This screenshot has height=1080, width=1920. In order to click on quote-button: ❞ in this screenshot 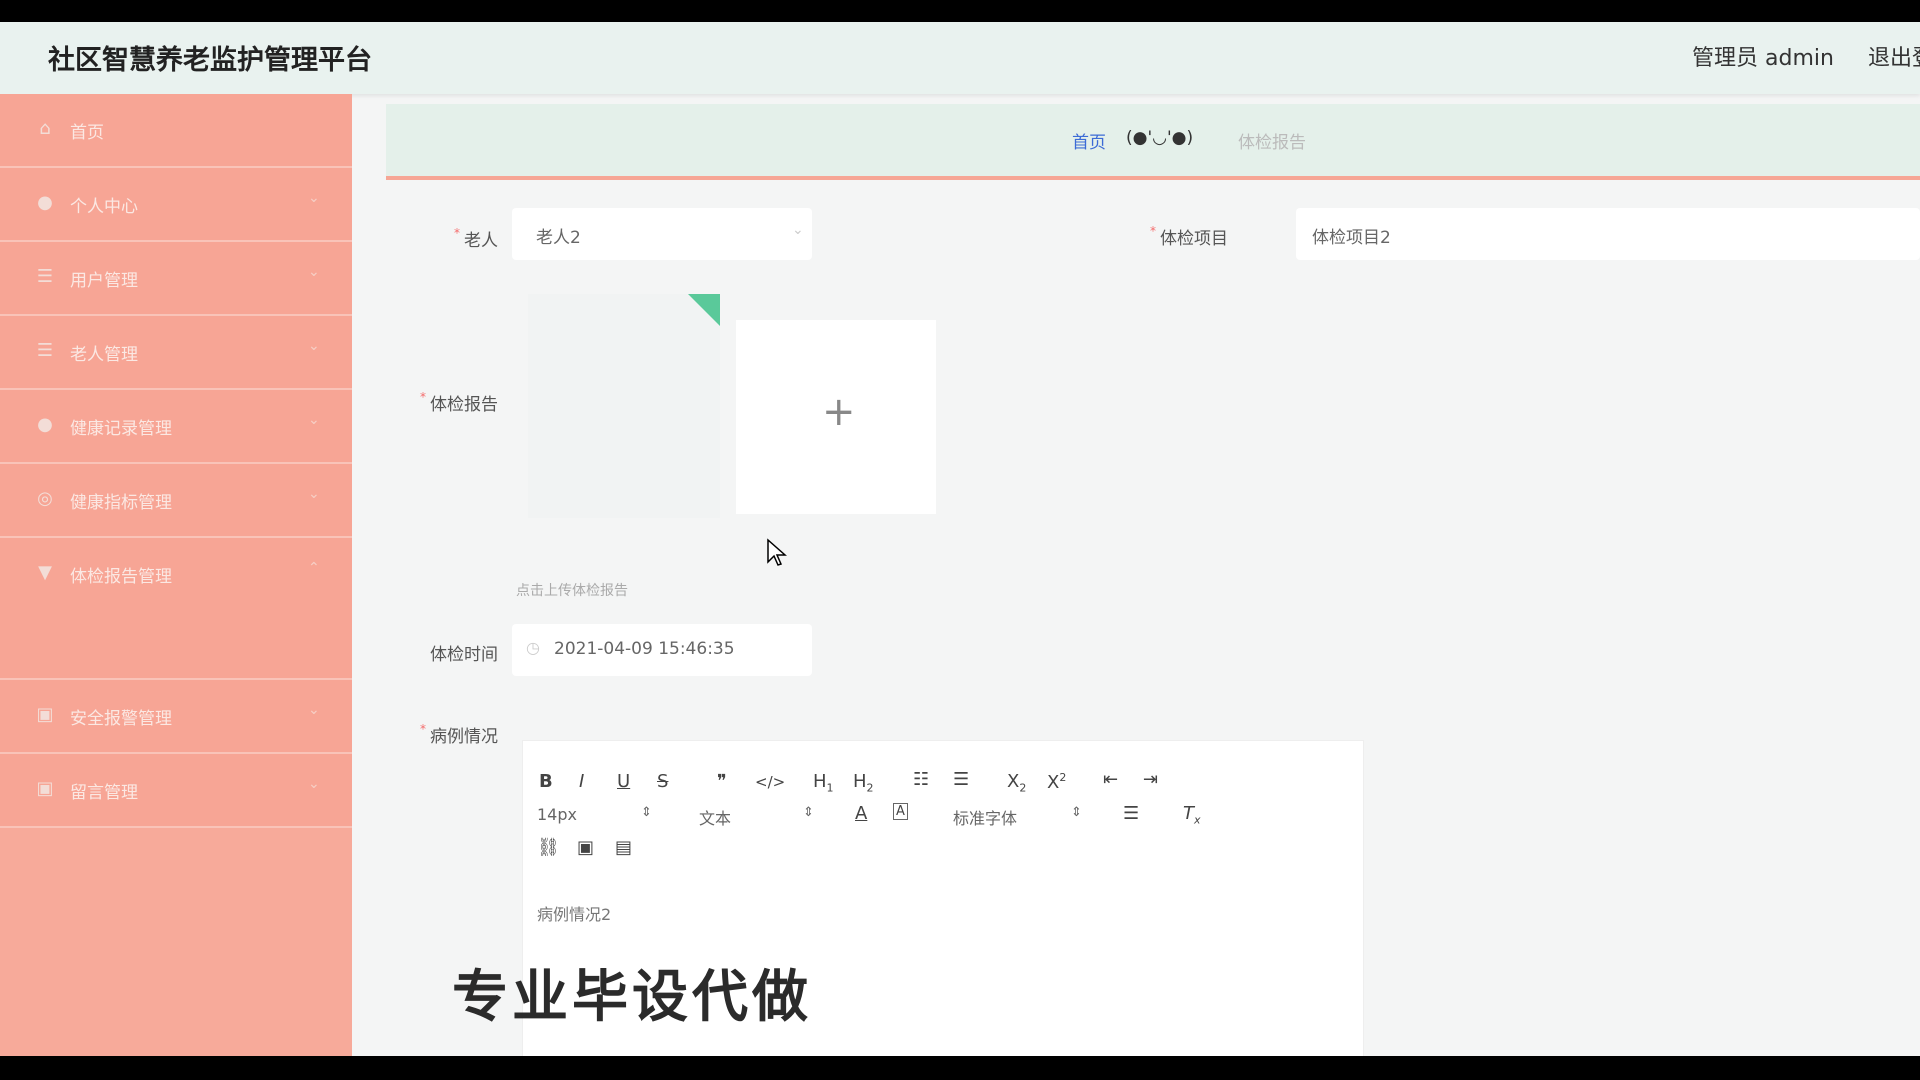, I will do `click(722, 781)`.